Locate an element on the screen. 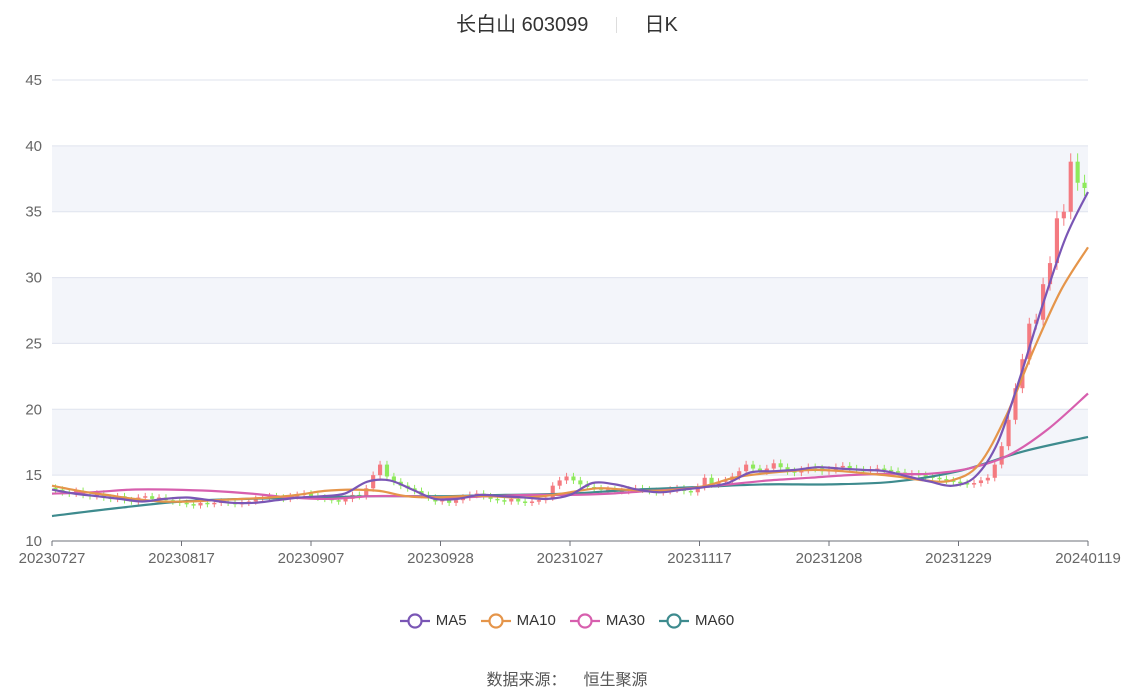 Image resolution: width=1134 pixels, height=690 pixels. source-value: 恒生聚源 is located at coordinates (615, 680).